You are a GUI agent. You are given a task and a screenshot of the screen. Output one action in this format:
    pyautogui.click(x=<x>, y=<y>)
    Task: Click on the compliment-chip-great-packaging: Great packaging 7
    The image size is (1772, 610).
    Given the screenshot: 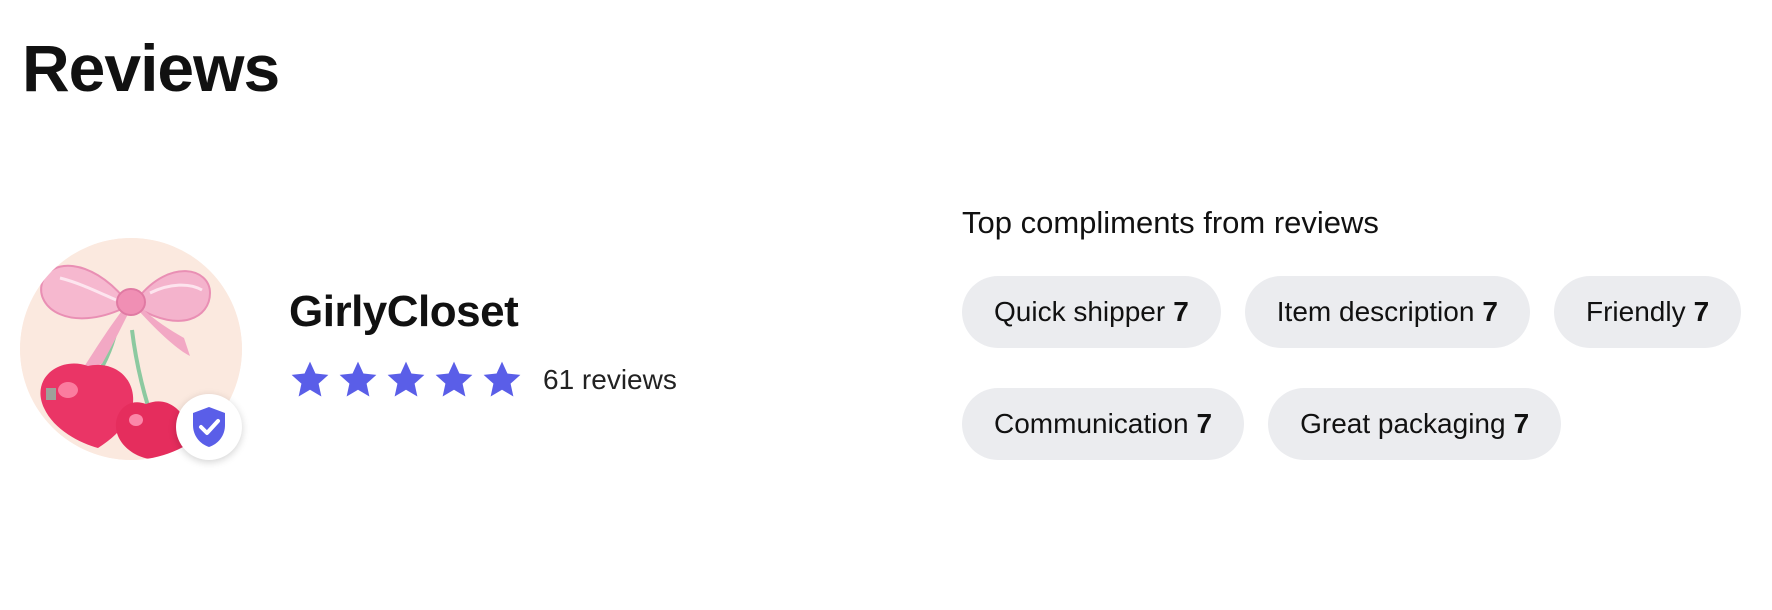 What is the action you would take?
    pyautogui.click(x=1415, y=424)
    